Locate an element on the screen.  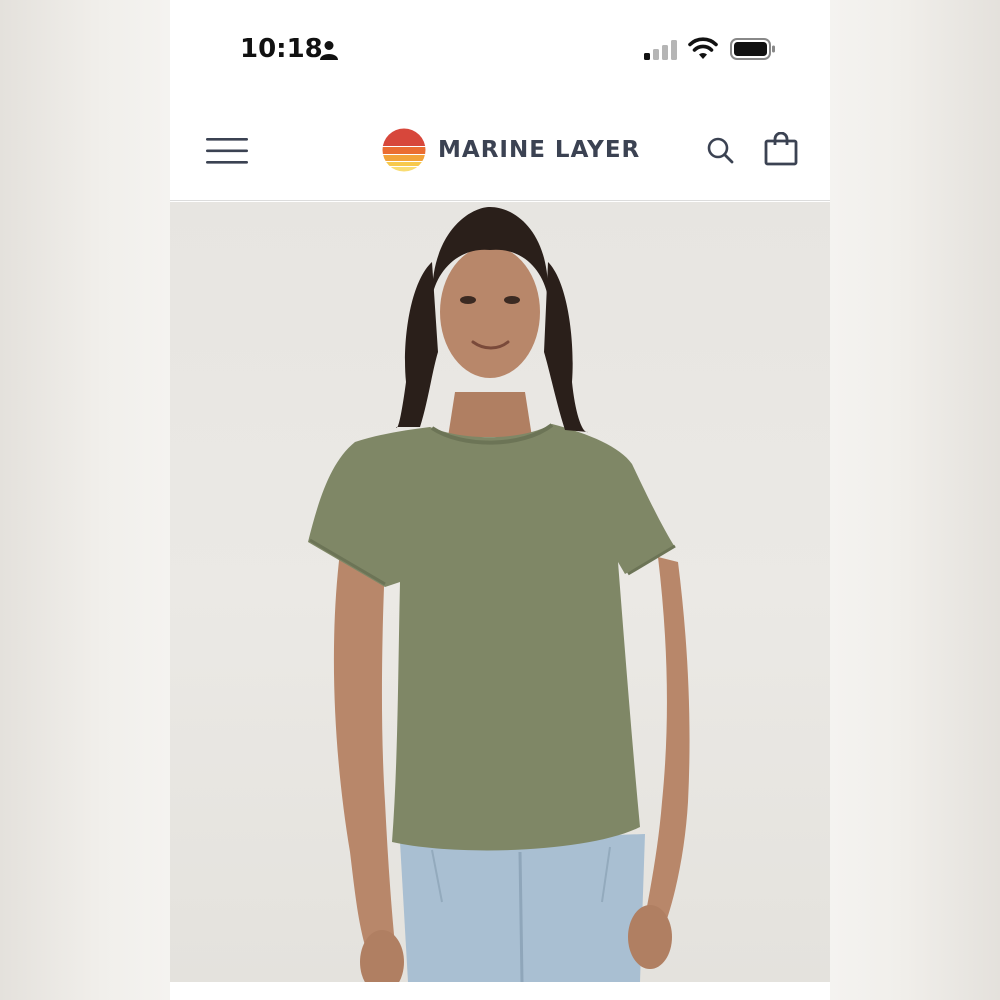
battery-icon is located at coordinates (752, 49).